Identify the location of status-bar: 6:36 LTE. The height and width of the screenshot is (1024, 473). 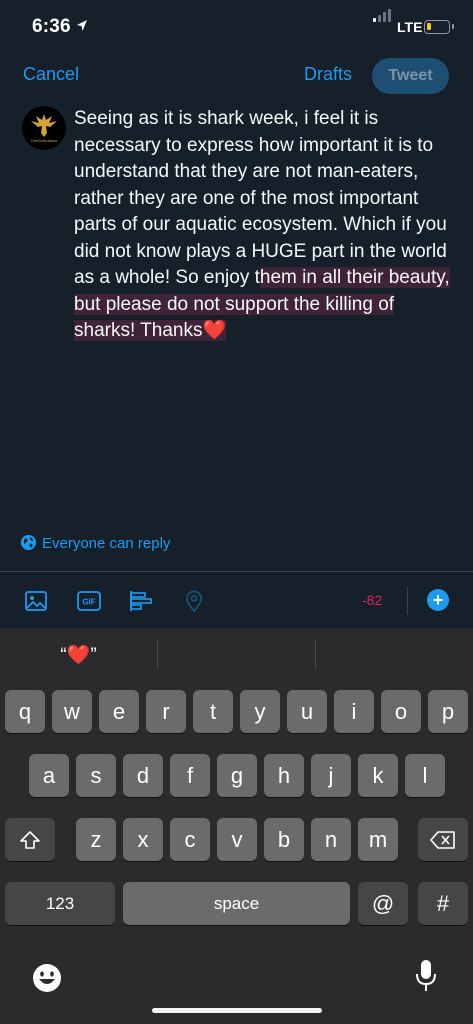
(236, 26).